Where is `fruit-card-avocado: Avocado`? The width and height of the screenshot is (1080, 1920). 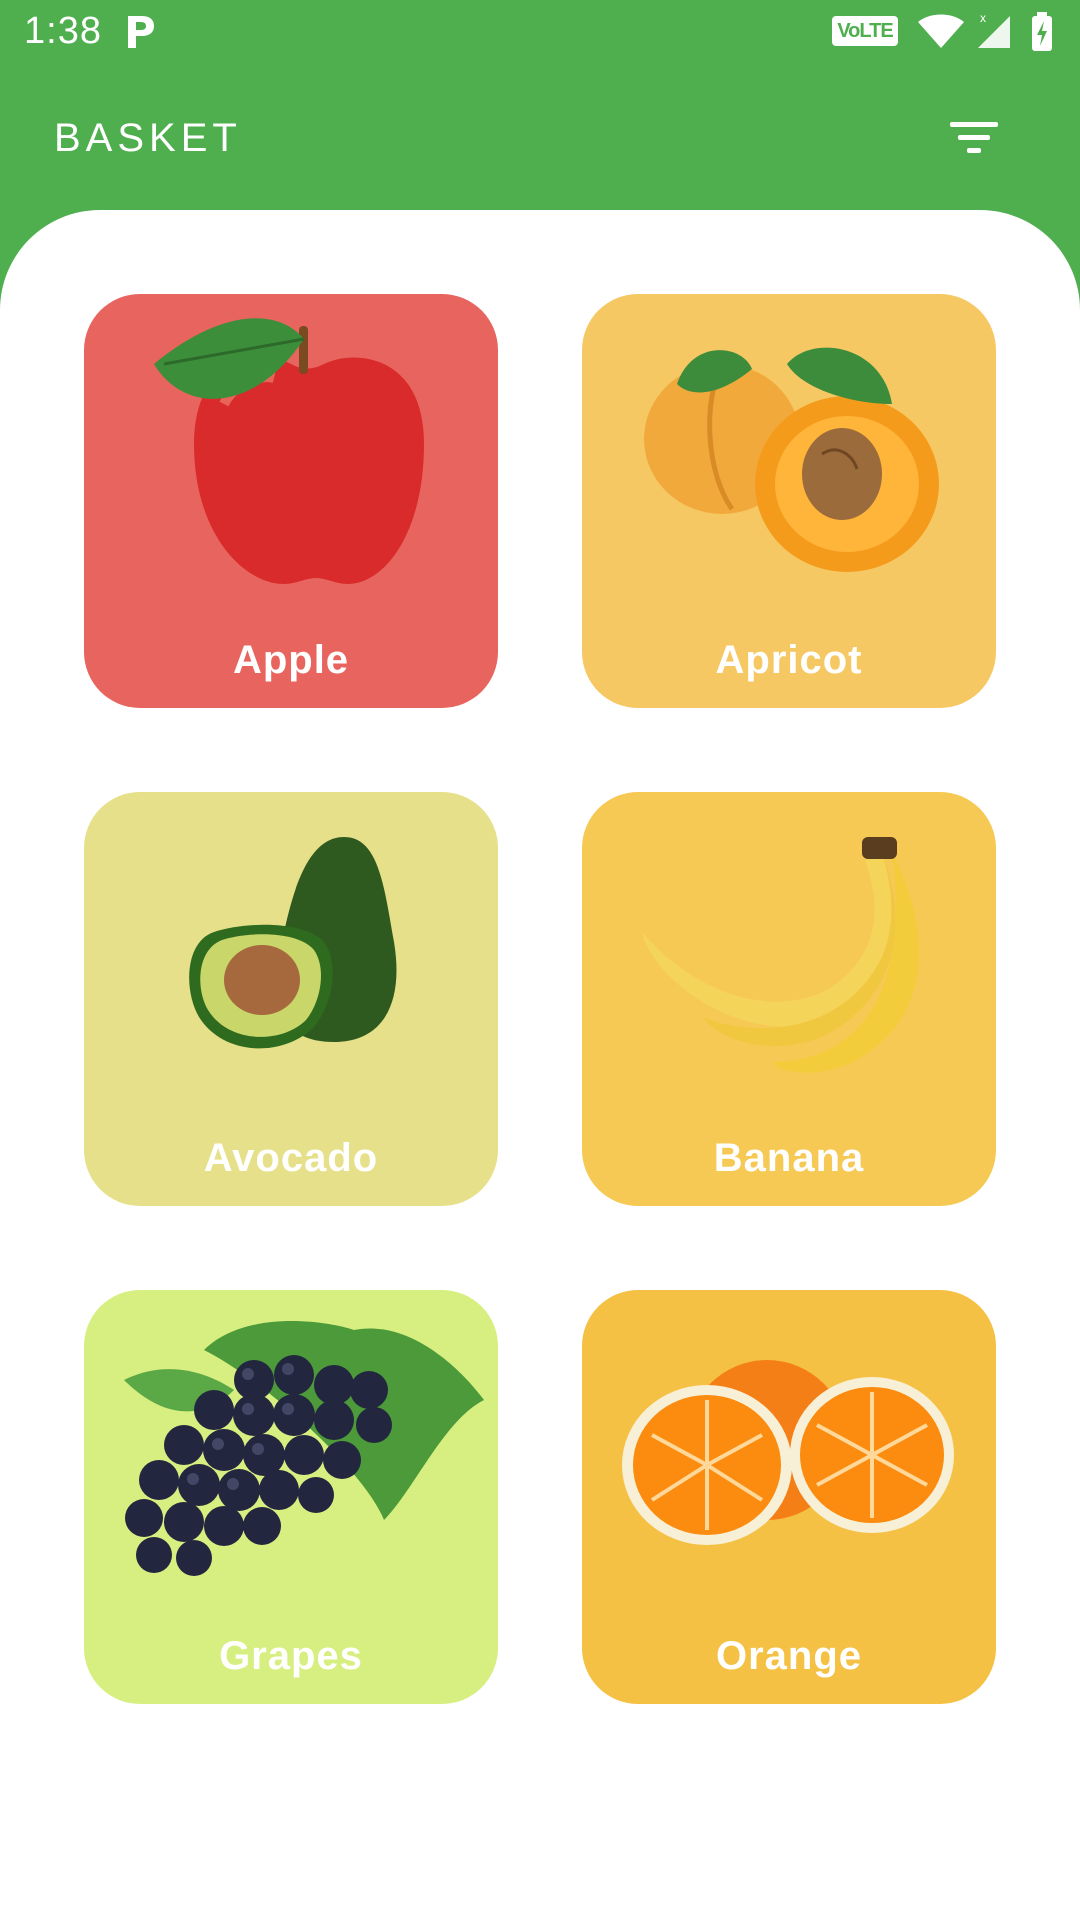
fruit-card-avocado: Avocado is located at coordinates (291, 999).